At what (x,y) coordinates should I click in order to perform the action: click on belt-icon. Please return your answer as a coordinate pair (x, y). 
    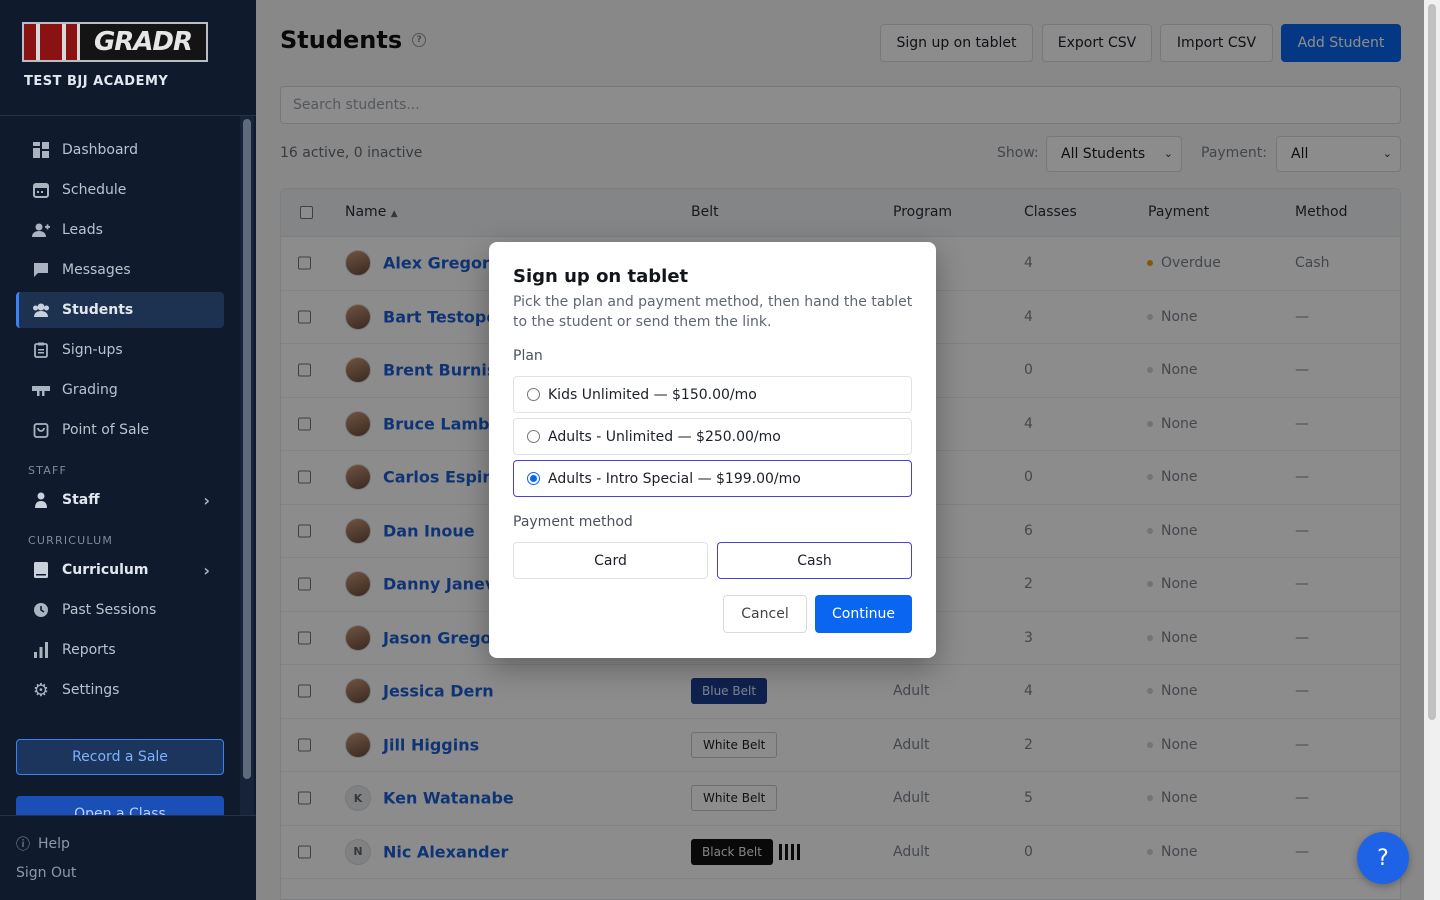
    Looking at the image, I should click on (41, 390).